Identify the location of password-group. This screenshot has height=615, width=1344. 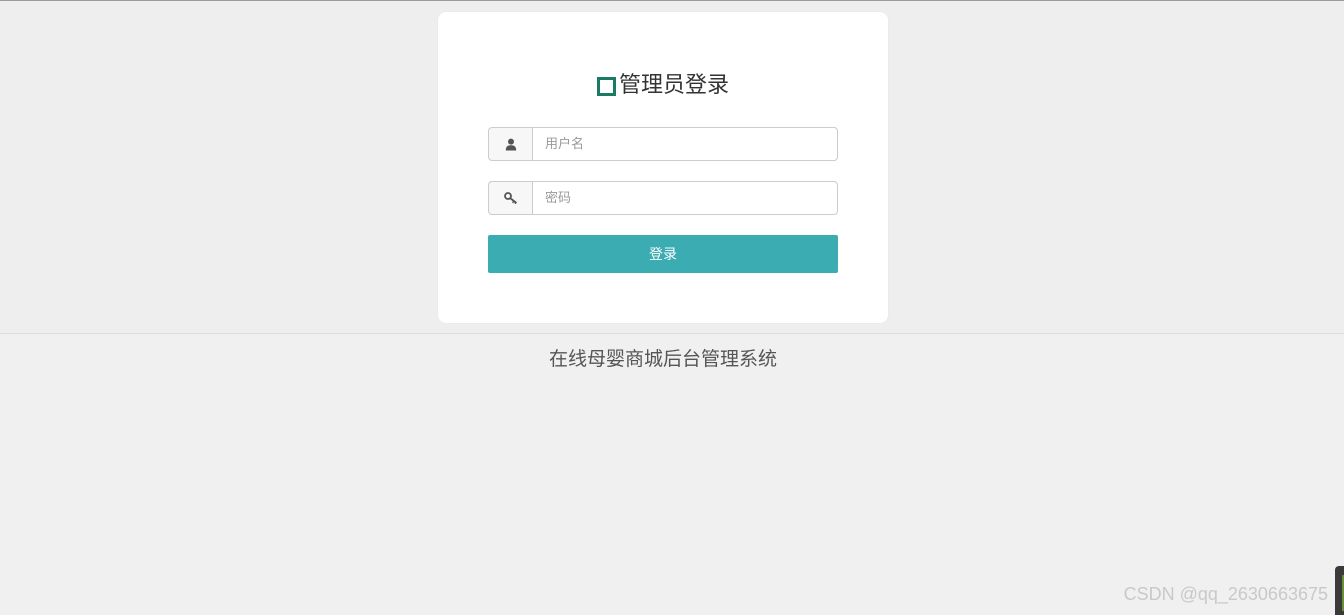
(663, 198).